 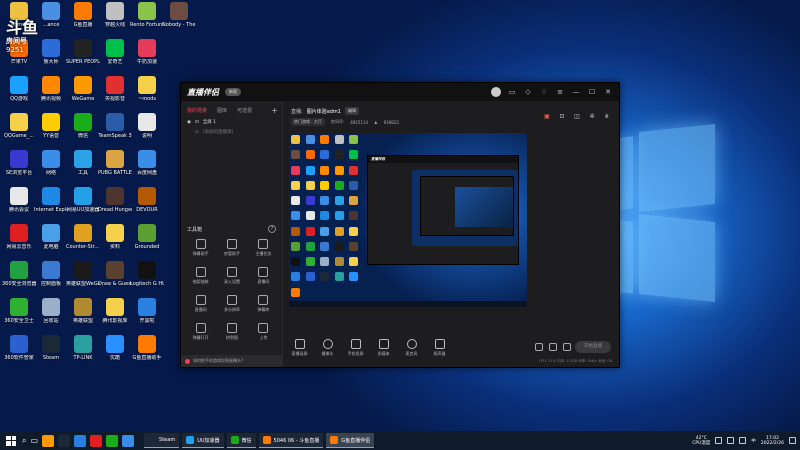 What do you see at coordinates (263, 304) in the screenshot?
I see `toolbox-item: 弹幕库` at bounding box center [263, 304].